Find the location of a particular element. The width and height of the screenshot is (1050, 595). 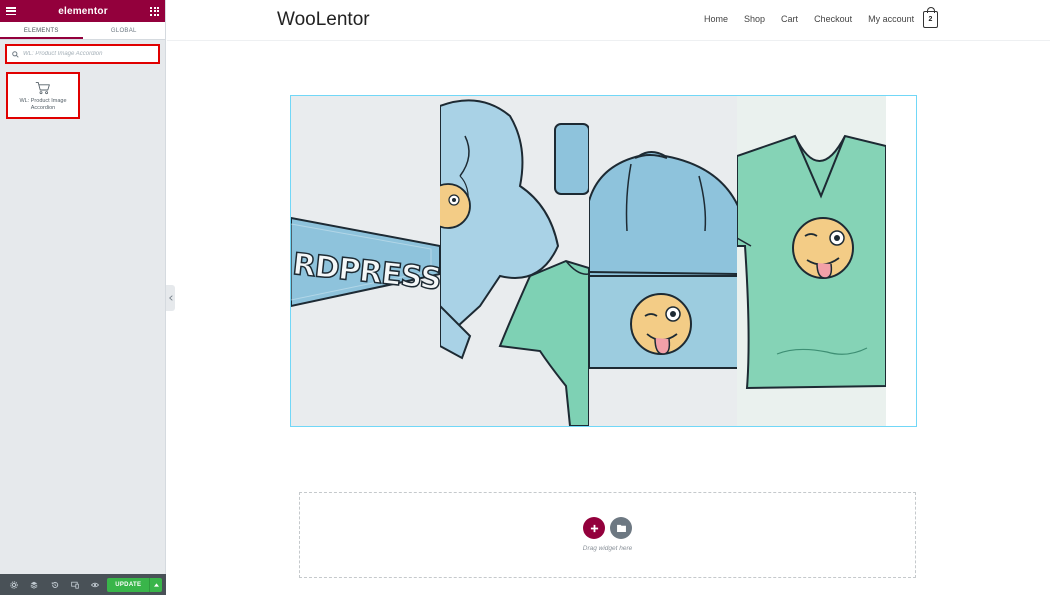

main-nav: Home Shop Cart Checkout My account is located at coordinates (817, 19).